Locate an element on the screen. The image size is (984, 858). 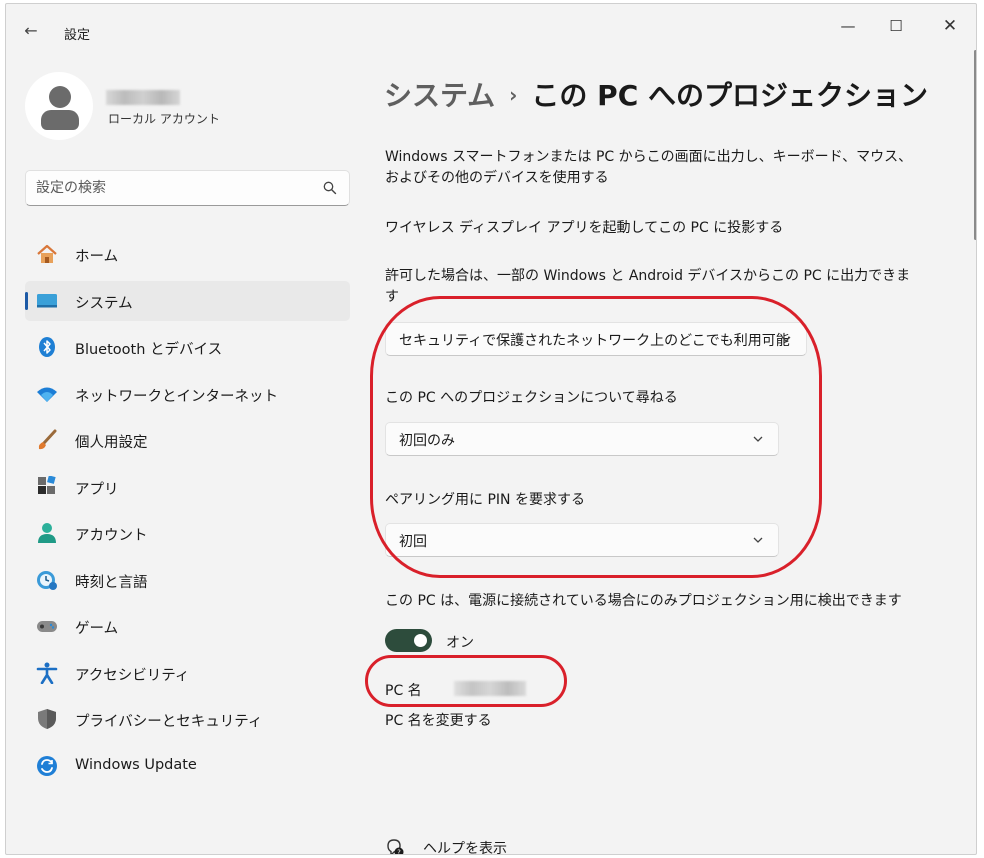
arrow-left-icon: ← is located at coordinates (31, 30).